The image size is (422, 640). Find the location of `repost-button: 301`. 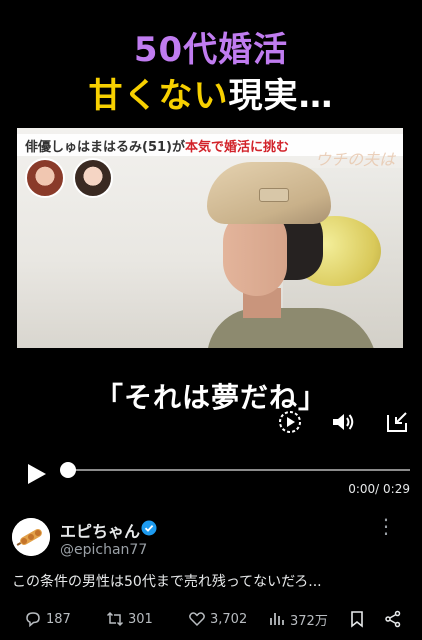

repost-button: 301 is located at coordinates (129, 619).